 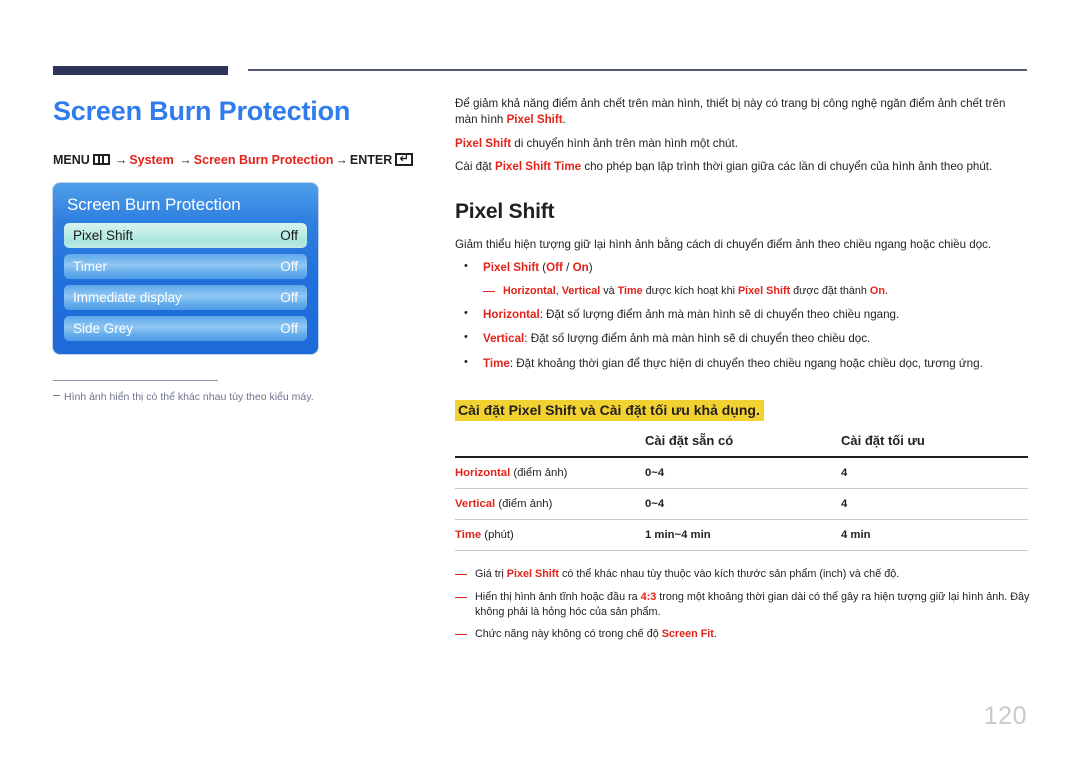 I want to click on enter-label: ENTER, so click(x=371, y=160).